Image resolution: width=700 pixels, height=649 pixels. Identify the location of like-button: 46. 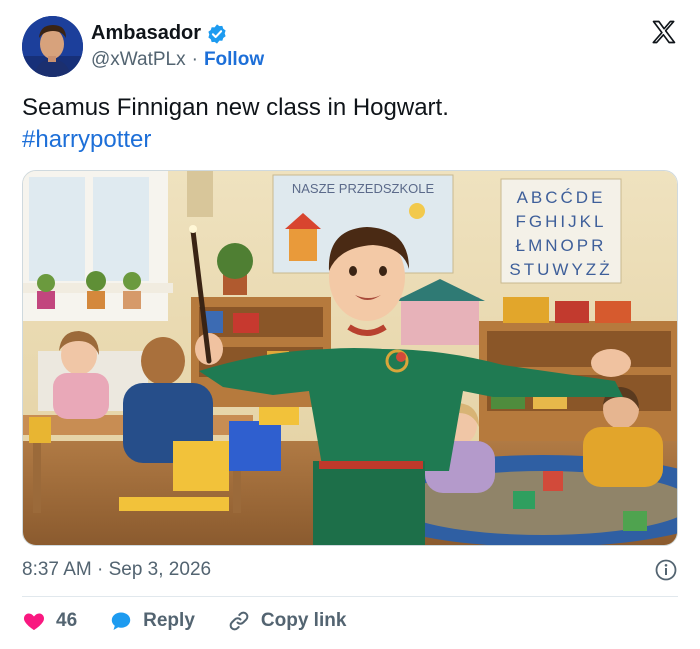
(49, 621).